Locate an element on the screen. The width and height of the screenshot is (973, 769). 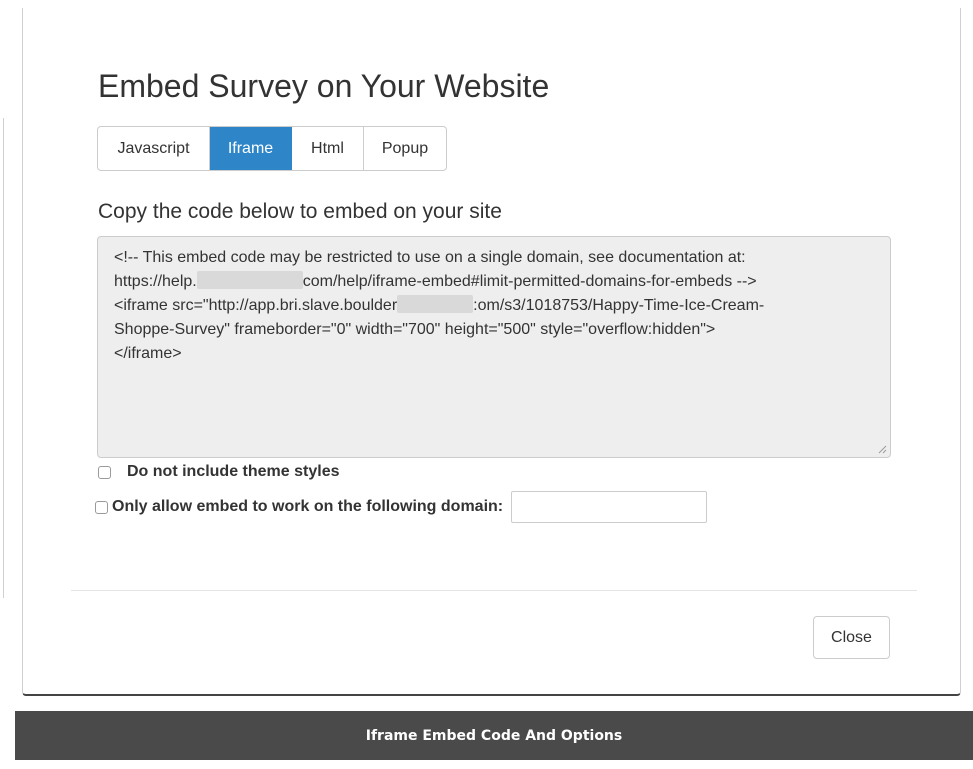
tab-javascript-label: Javascript is located at coordinates (153, 148).